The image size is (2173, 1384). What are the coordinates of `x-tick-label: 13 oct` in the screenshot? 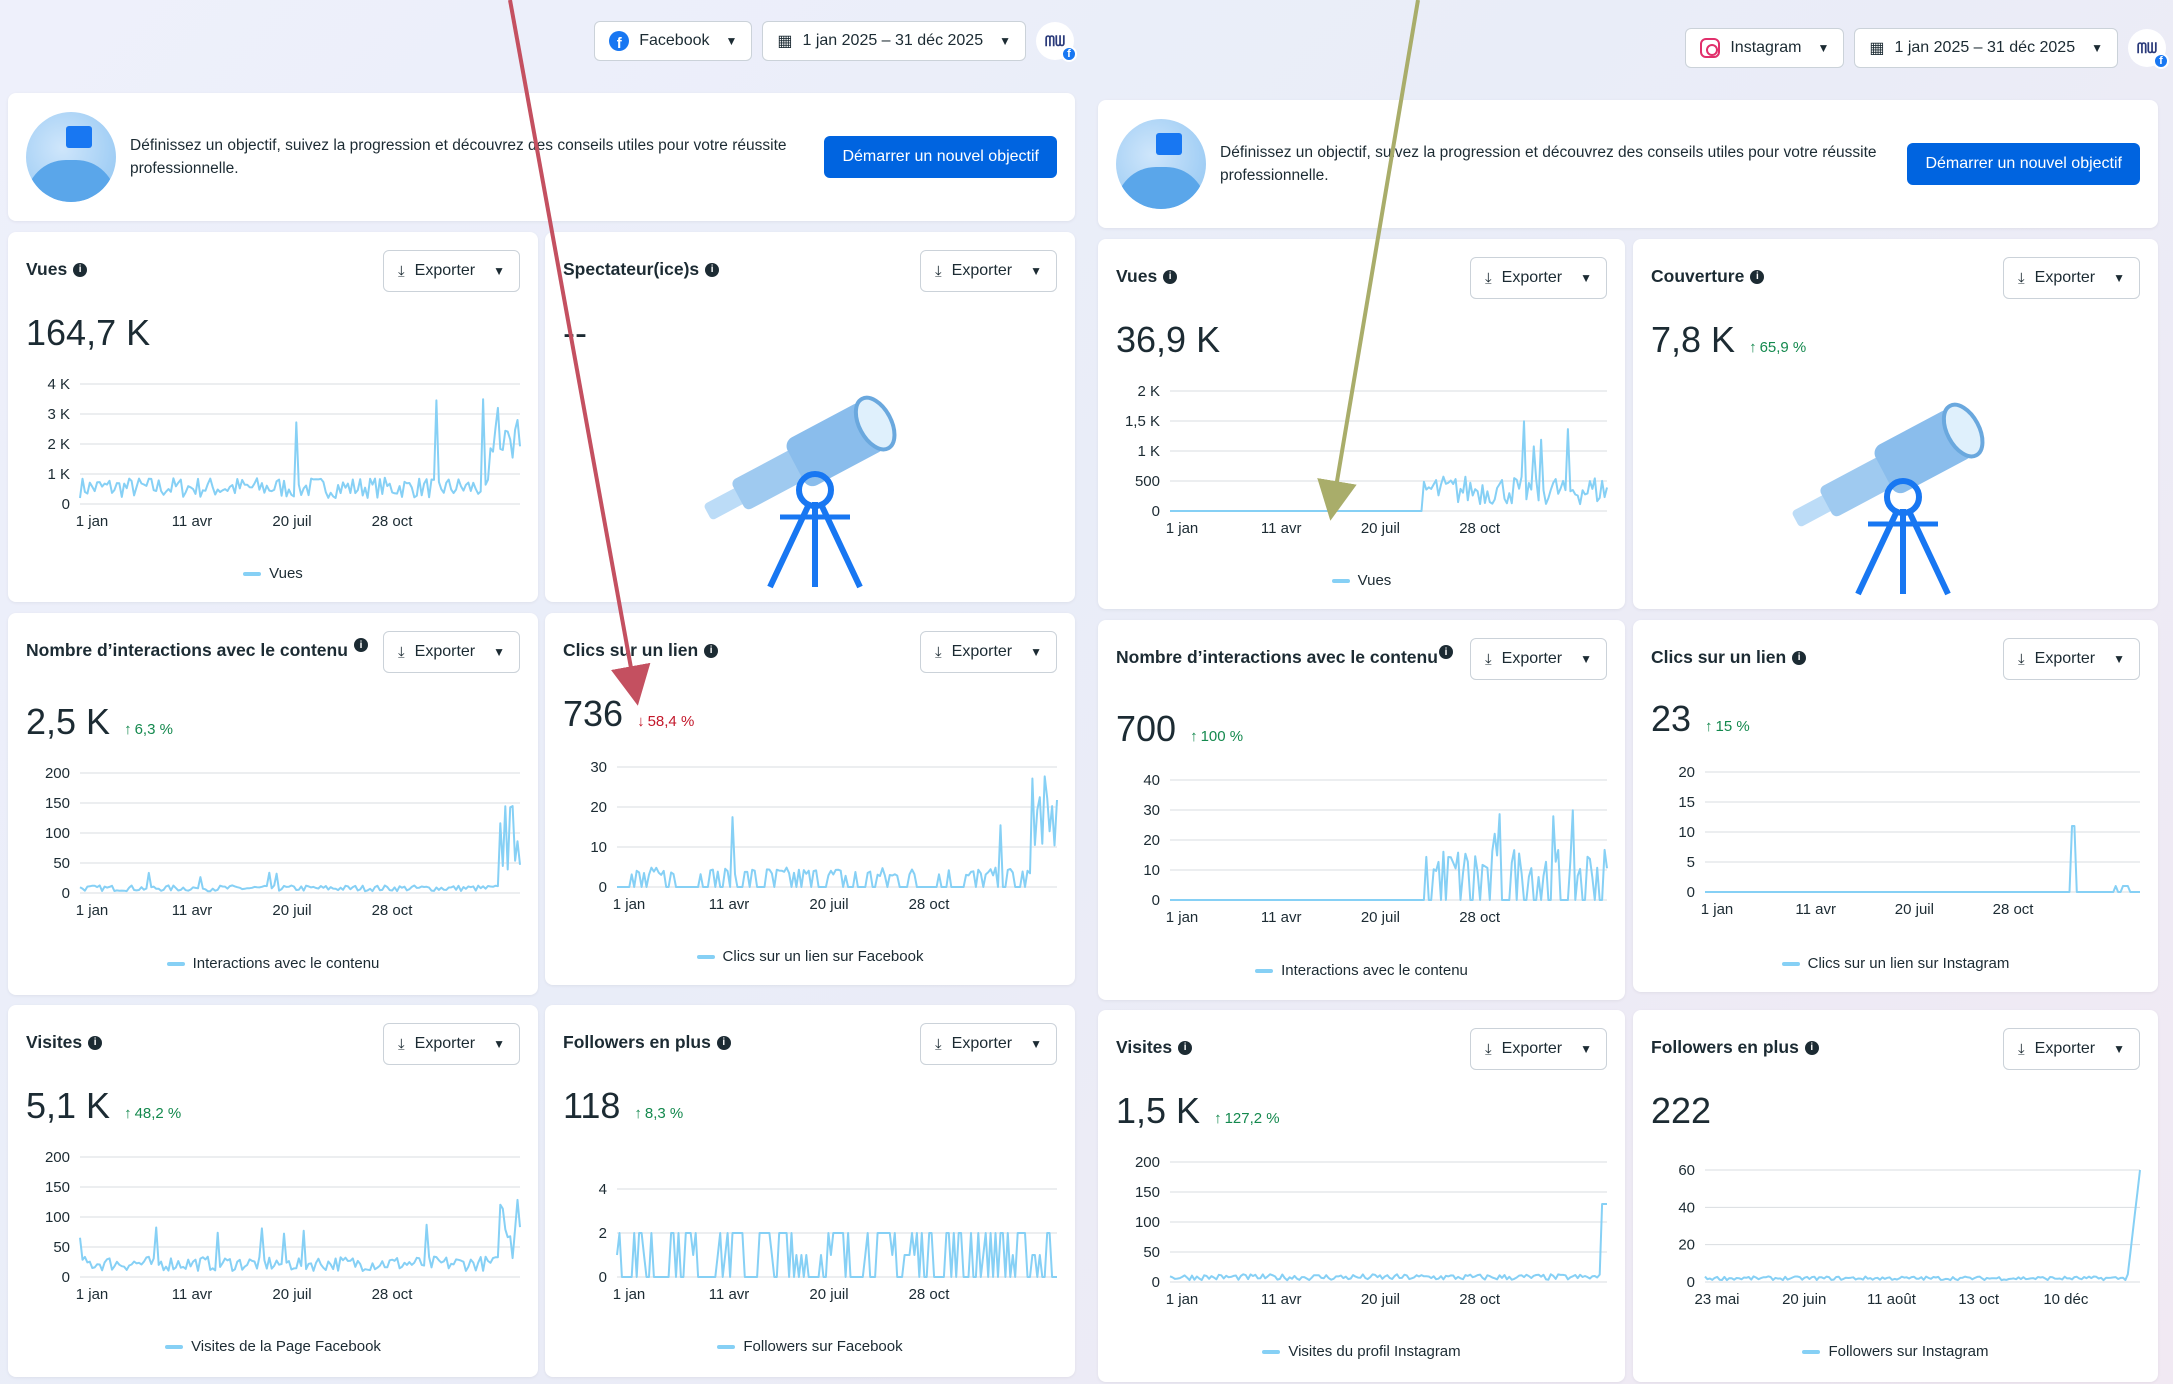 It's located at (1979, 1299).